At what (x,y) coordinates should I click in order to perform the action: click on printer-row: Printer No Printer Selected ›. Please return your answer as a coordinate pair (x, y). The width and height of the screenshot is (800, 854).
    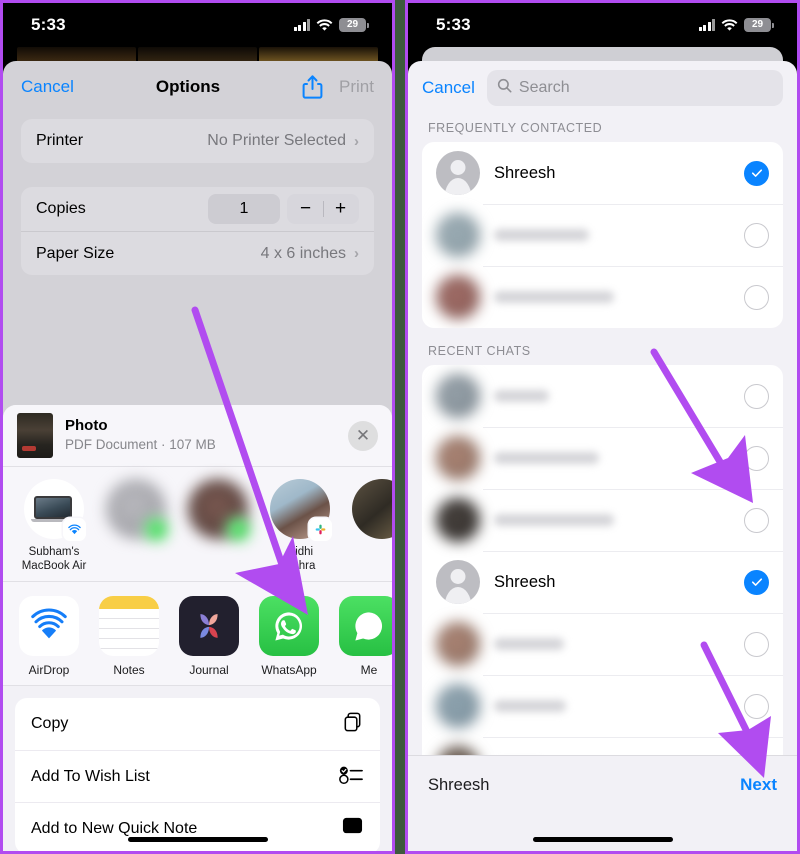
    Looking at the image, I should click on (197, 141).